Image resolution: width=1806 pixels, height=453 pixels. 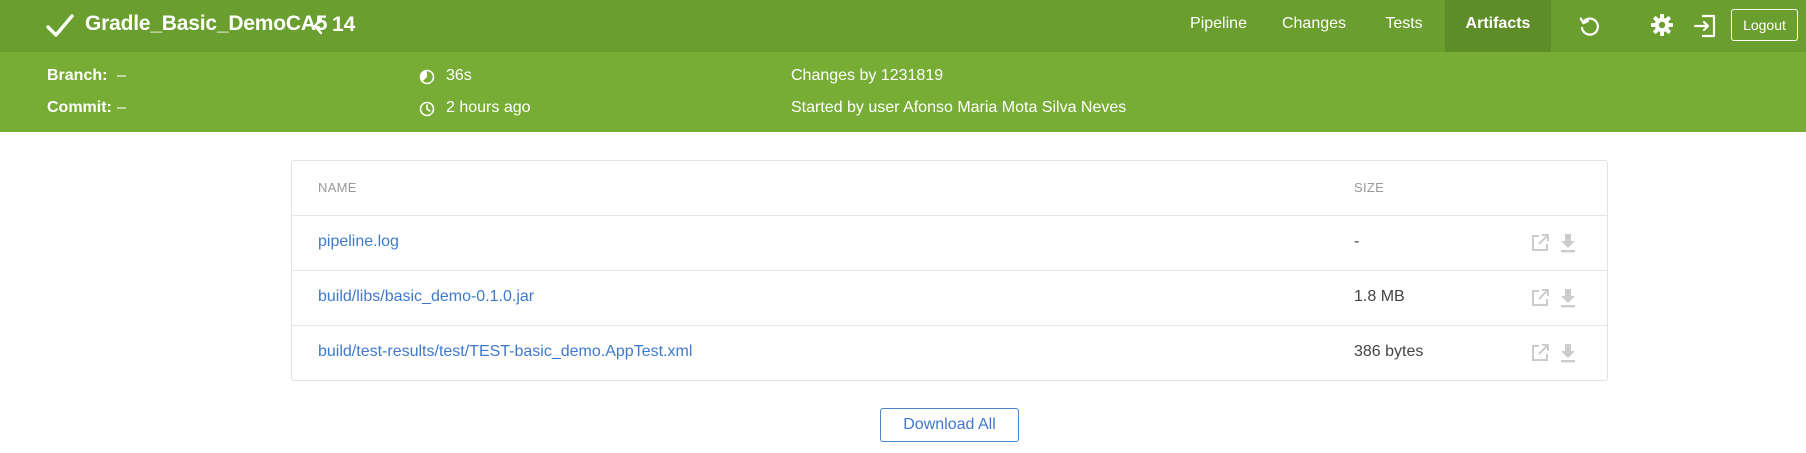 I want to click on nav-tabs: Pipeline Changes Tests Artifacts, so click(x=1361, y=26).